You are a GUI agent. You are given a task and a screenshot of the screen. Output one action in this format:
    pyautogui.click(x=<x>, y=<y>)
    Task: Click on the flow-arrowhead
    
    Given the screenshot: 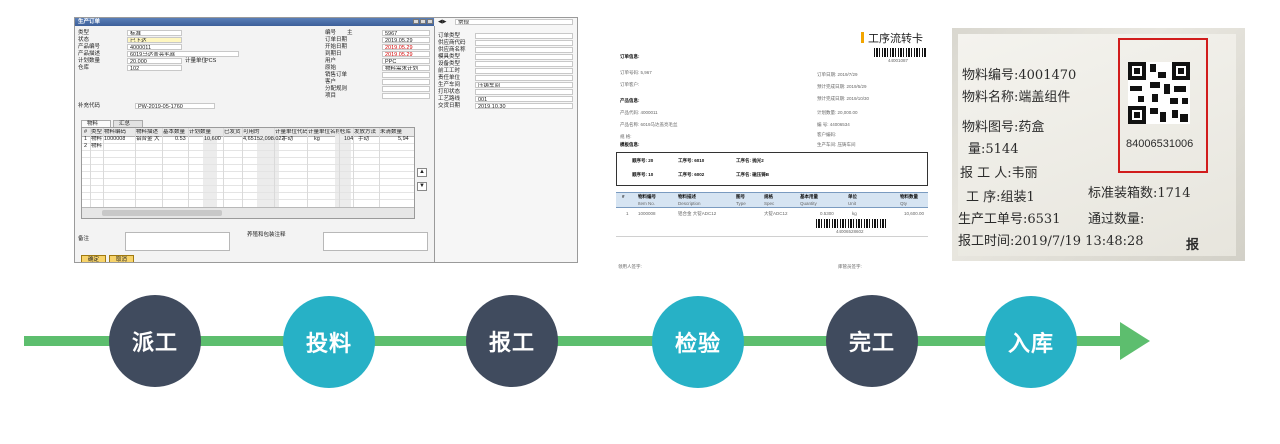 What is the action you would take?
    pyautogui.click(x=1135, y=341)
    